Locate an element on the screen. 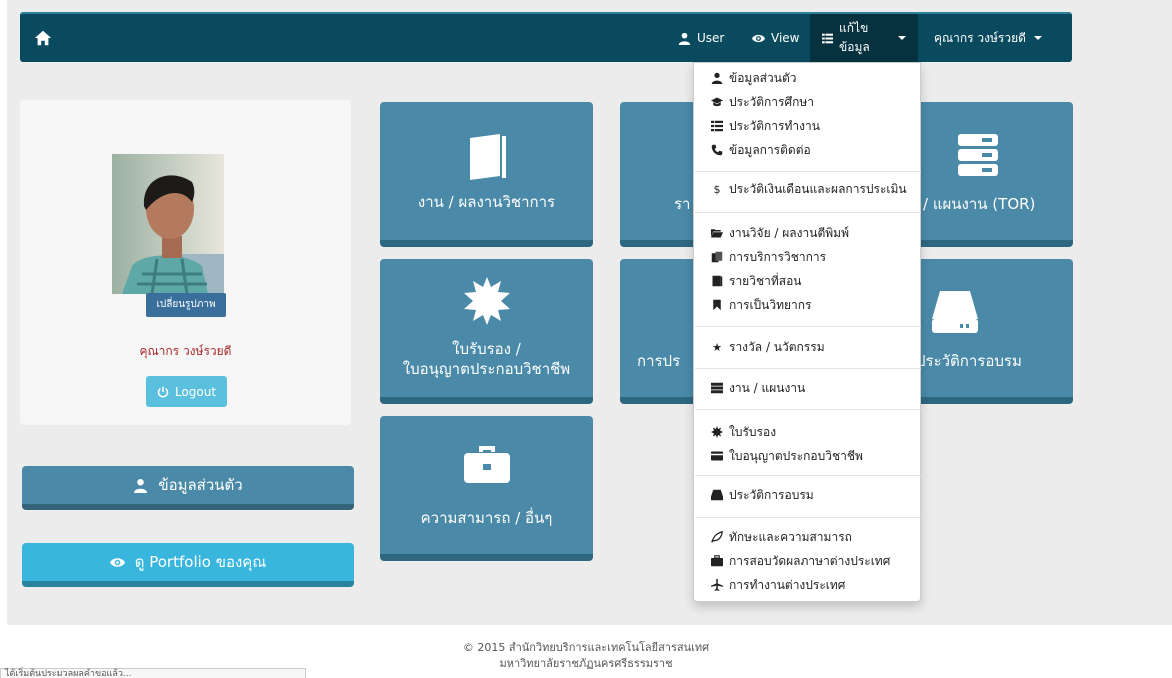 This screenshot has width=1172, height=678. dropdown-item-label: การทำงานต่างประเทศ is located at coordinates (787, 584).